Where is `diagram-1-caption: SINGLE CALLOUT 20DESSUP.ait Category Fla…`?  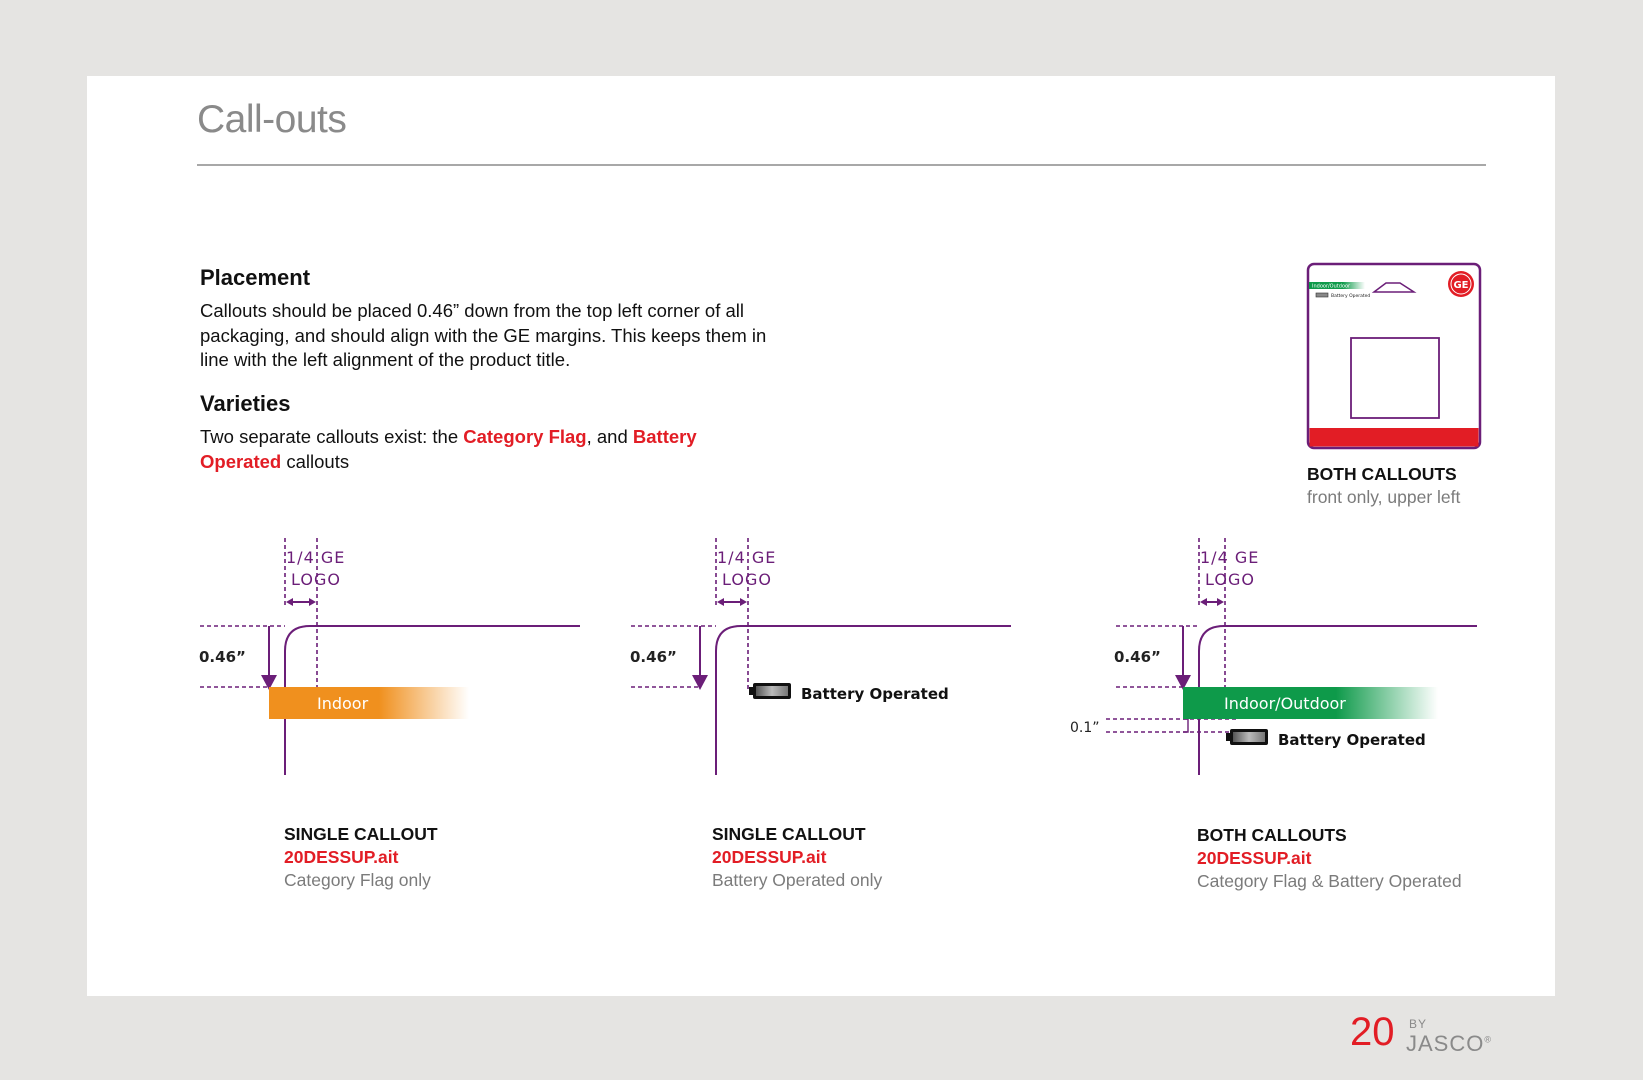
diagram-1-caption: SINGLE CALLOUT 20DESSUP.ait Category Fla… is located at coordinates (361, 857).